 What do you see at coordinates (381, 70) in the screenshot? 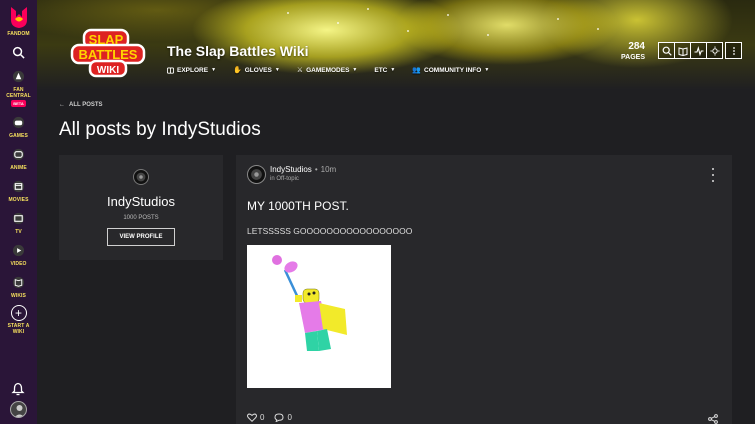
I see `nav-etc-label: ETC` at bounding box center [381, 70].